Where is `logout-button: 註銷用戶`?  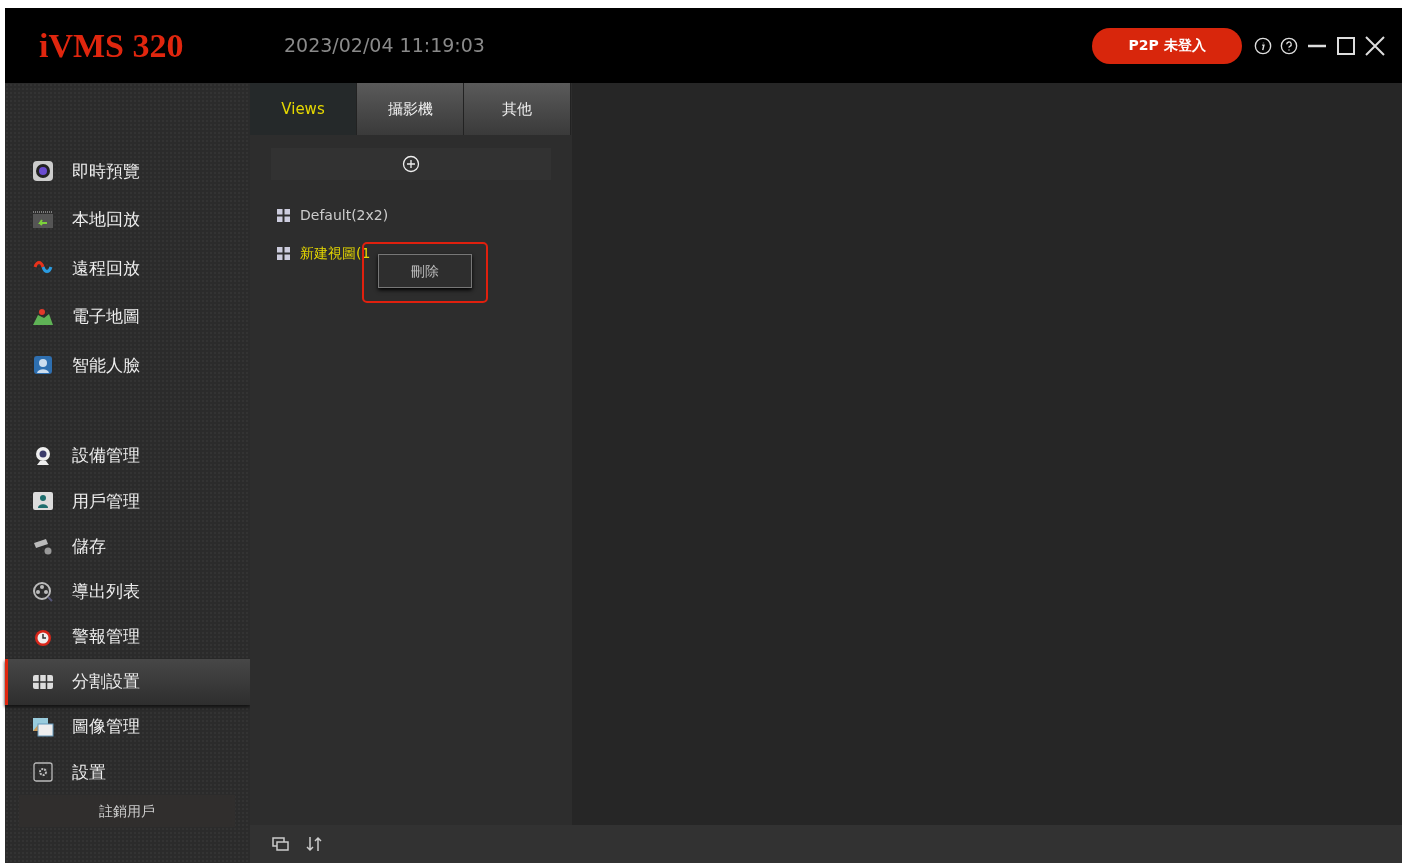
logout-button: 註銷用戶 is located at coordinates (127, 811).